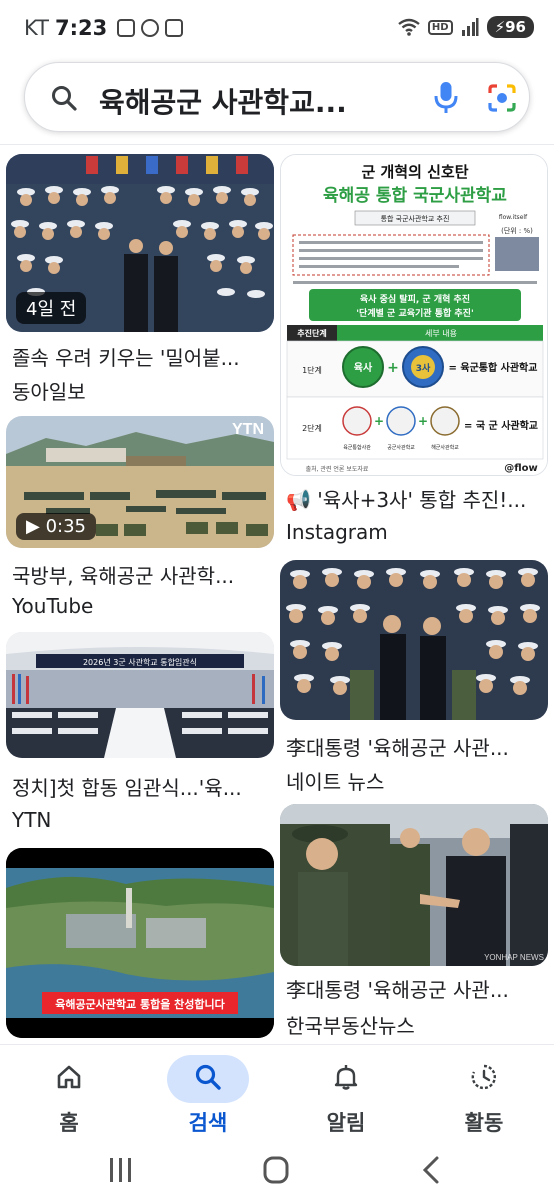 Image resolution: width=554 pixels, height=1200 pixels. What do you see at coordinates (208, 1123) in the screenshot?
I see `nav-label: 검색` at bounding box center [208, 1123].